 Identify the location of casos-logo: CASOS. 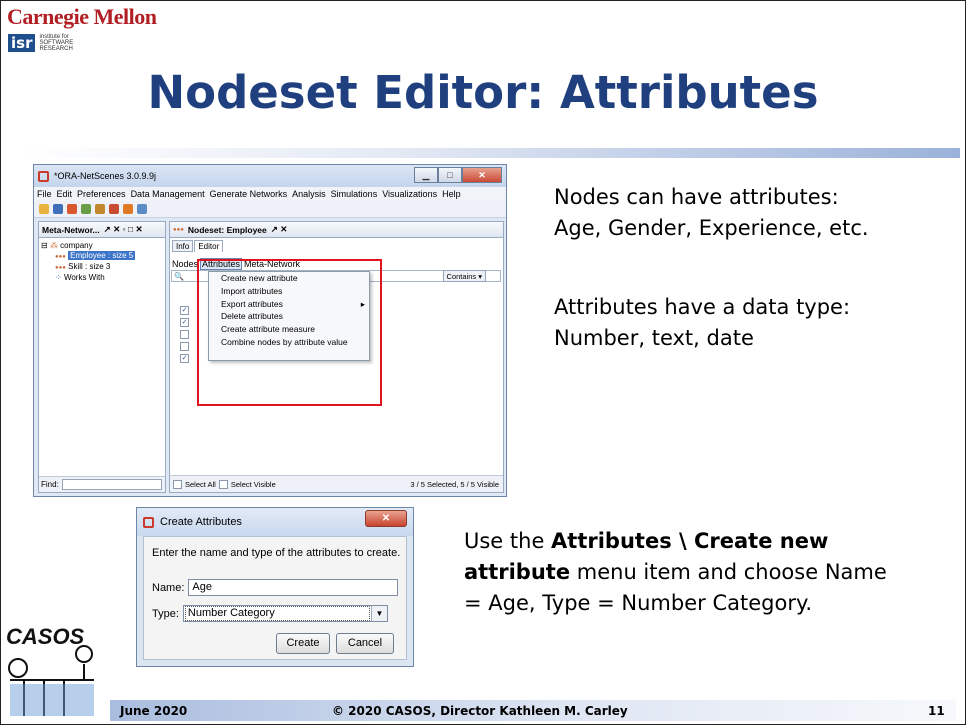
(50, 670).